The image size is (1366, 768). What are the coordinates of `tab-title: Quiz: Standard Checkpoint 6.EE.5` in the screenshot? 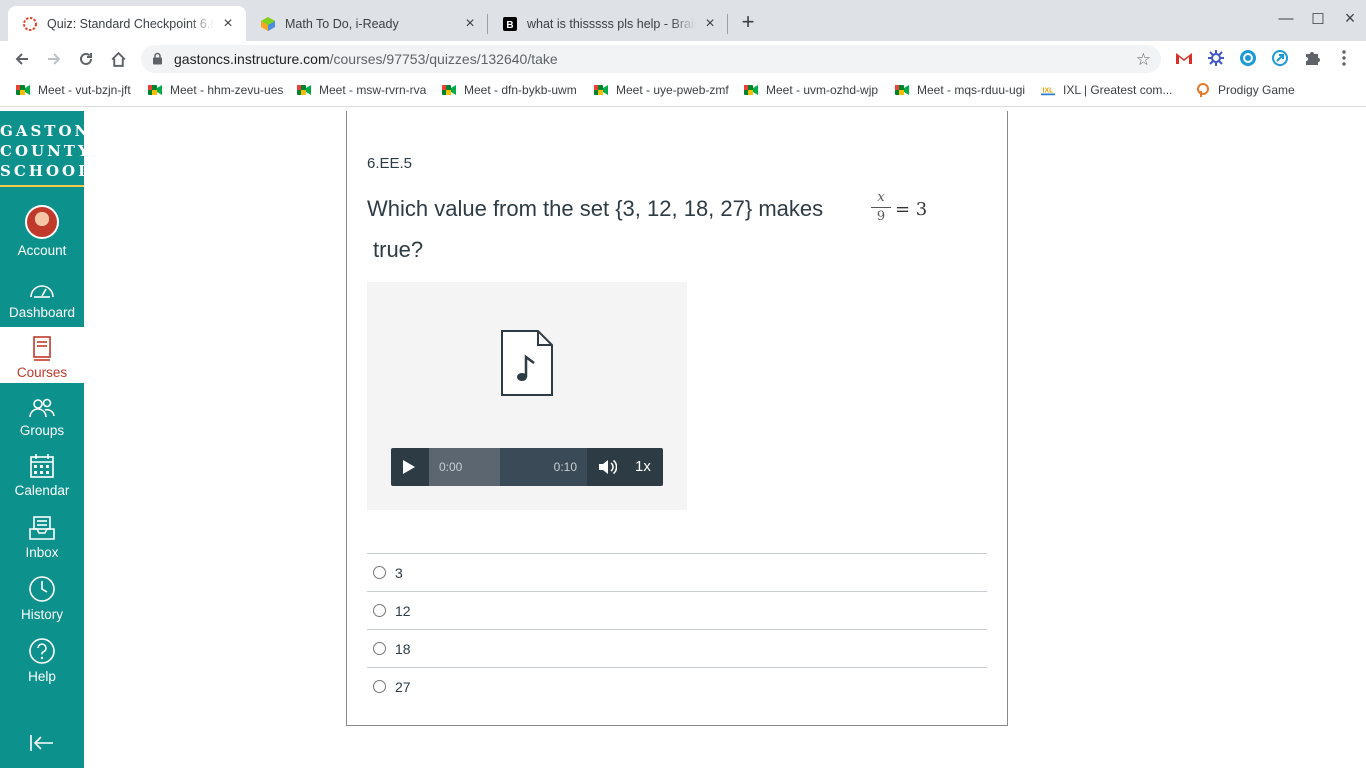 It's located at (130, 23).